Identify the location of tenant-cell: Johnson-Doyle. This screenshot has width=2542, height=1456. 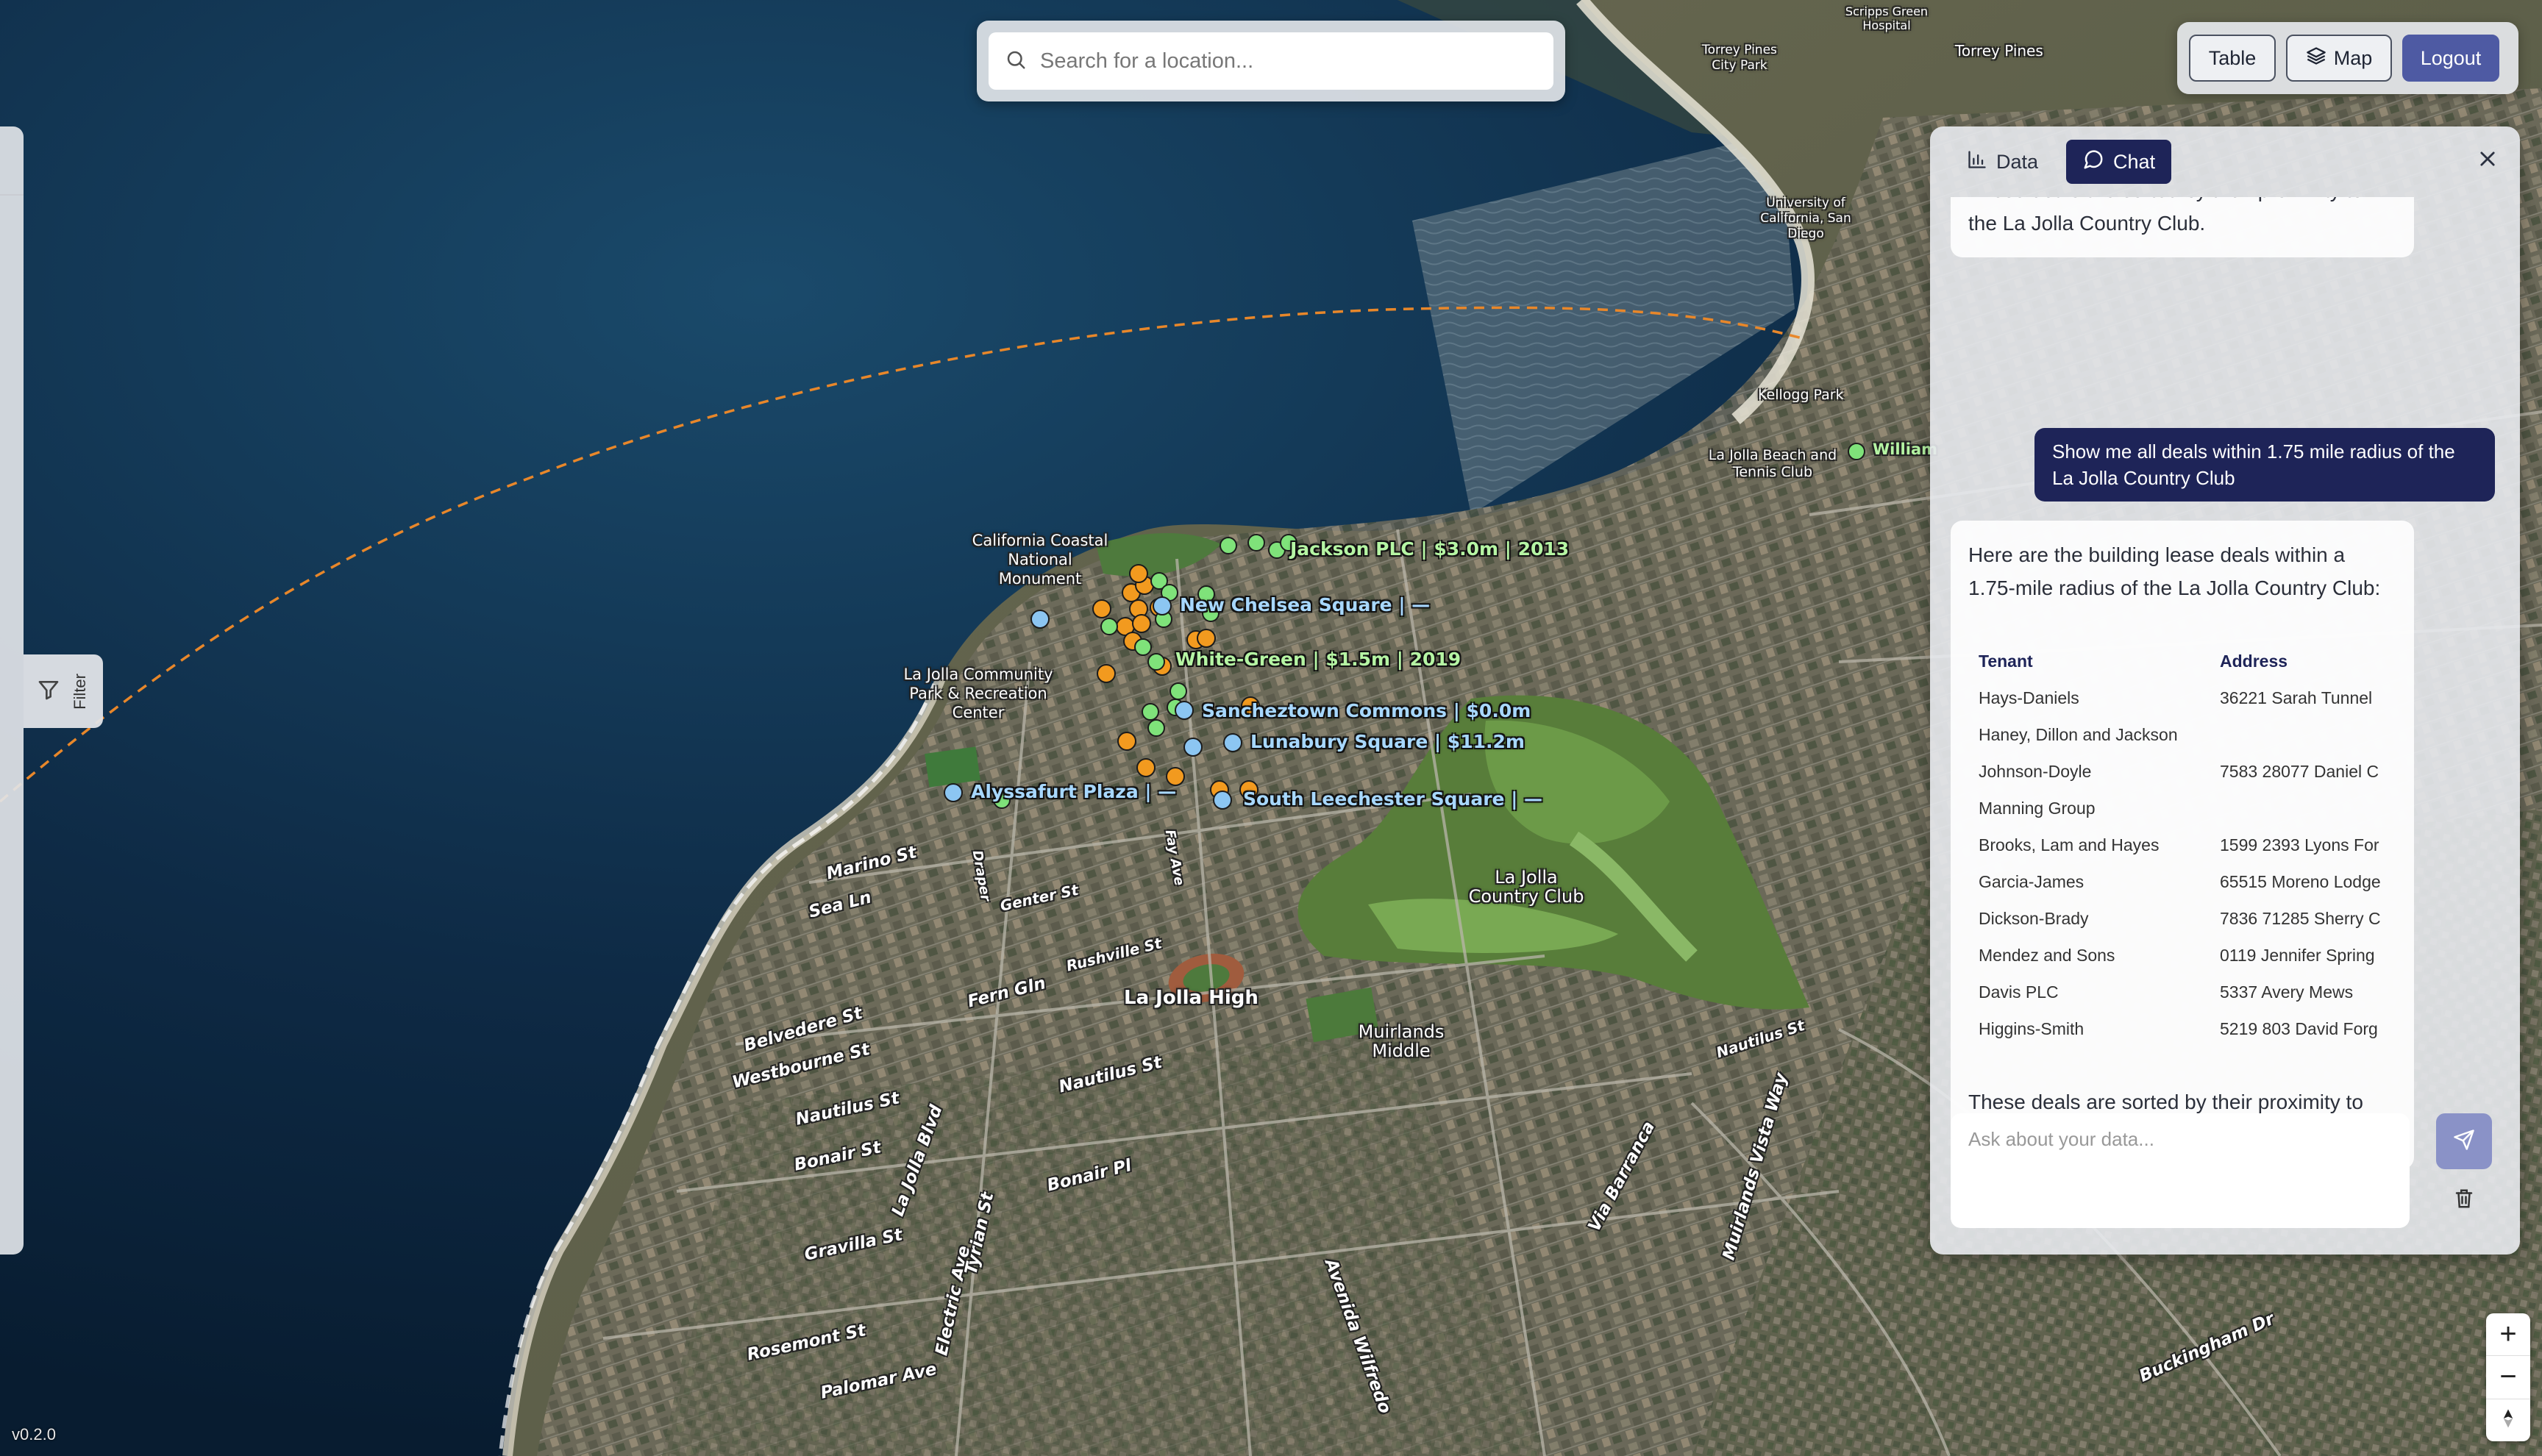
(2036, 771).